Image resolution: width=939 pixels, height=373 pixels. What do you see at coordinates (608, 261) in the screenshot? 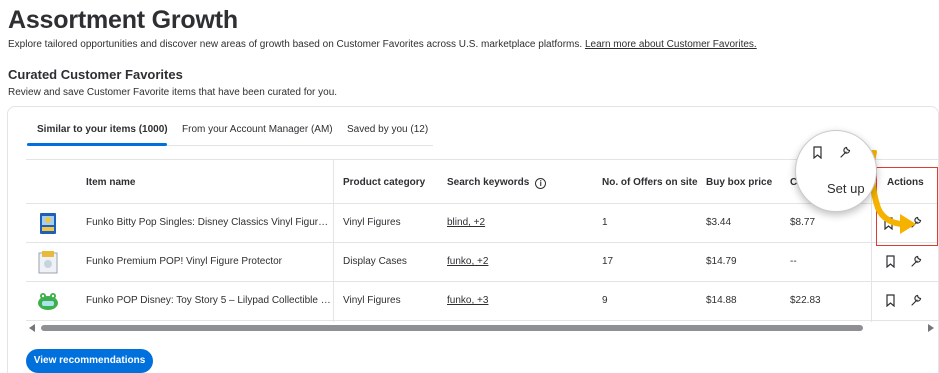
I see `offers-count: 17` at bounding box center [608, 261].